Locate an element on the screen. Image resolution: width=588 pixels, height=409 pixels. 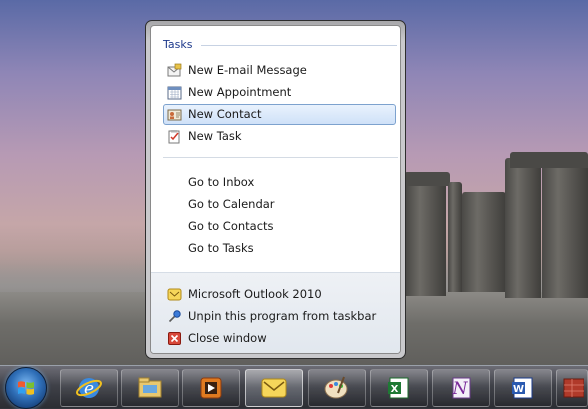
tasks-header: Tasks is located at coordinates (178, 44).